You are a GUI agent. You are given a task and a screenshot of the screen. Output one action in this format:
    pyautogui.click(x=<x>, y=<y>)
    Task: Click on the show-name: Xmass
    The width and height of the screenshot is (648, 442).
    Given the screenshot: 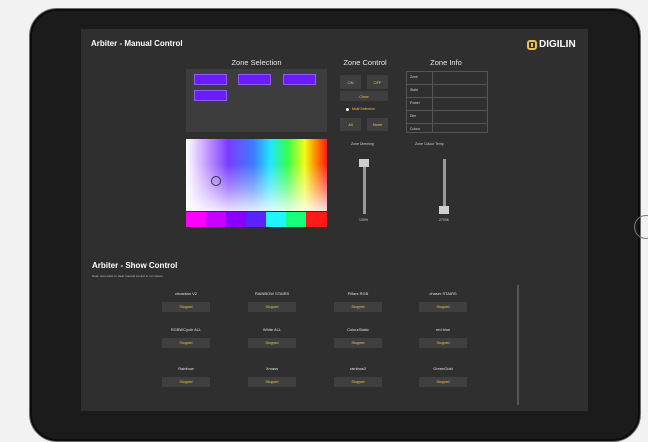 What is the action you would take?
    pyautogui.click(x=272, y=368)
    